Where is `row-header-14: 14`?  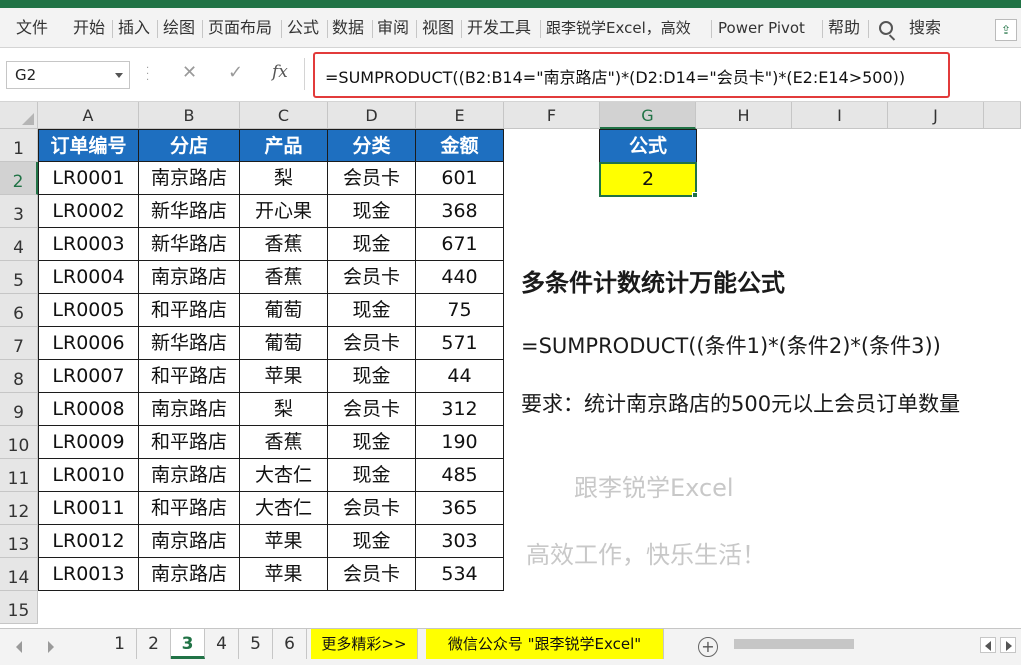
row-header-14: 14 is located at coordinates (19, 574).